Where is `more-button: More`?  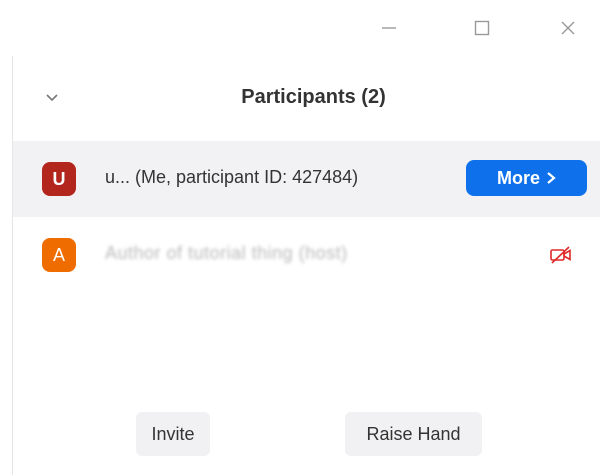
more-button: More is located at coordinates (526, 178).